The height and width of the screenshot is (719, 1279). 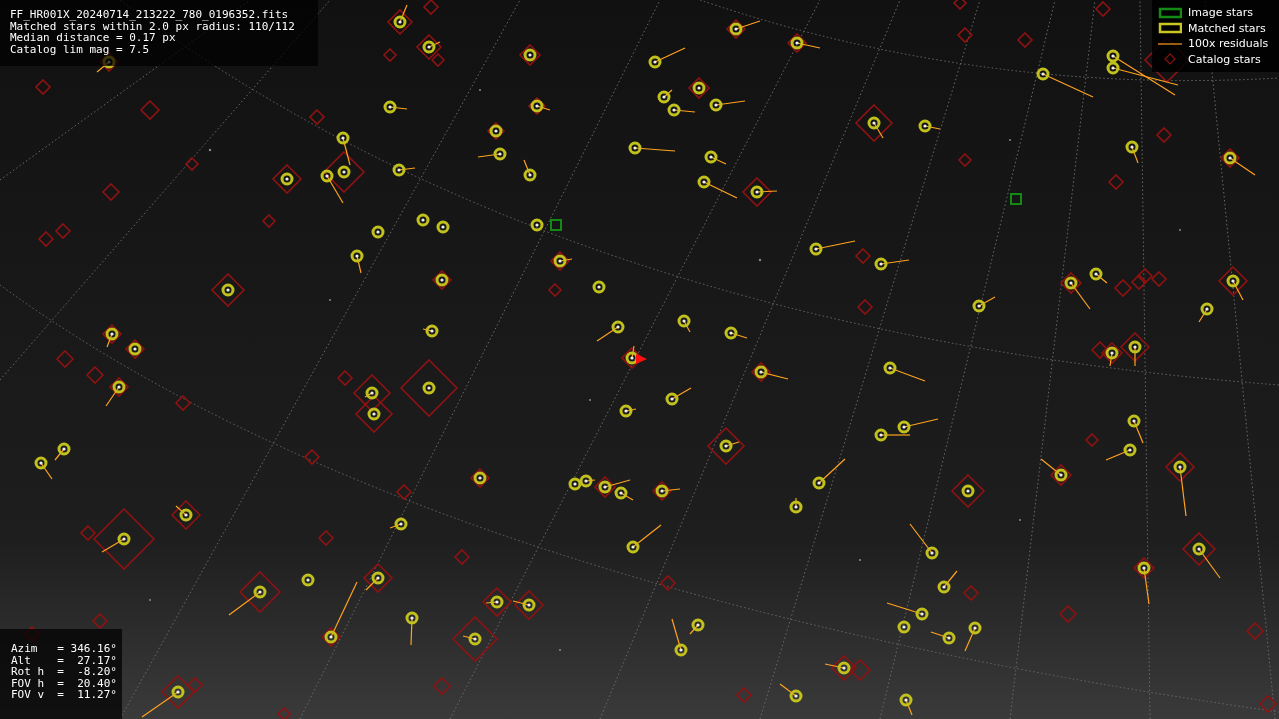 I want to click on info-text: Catalog lim mag = 7.5, so click(x=80, y=49).